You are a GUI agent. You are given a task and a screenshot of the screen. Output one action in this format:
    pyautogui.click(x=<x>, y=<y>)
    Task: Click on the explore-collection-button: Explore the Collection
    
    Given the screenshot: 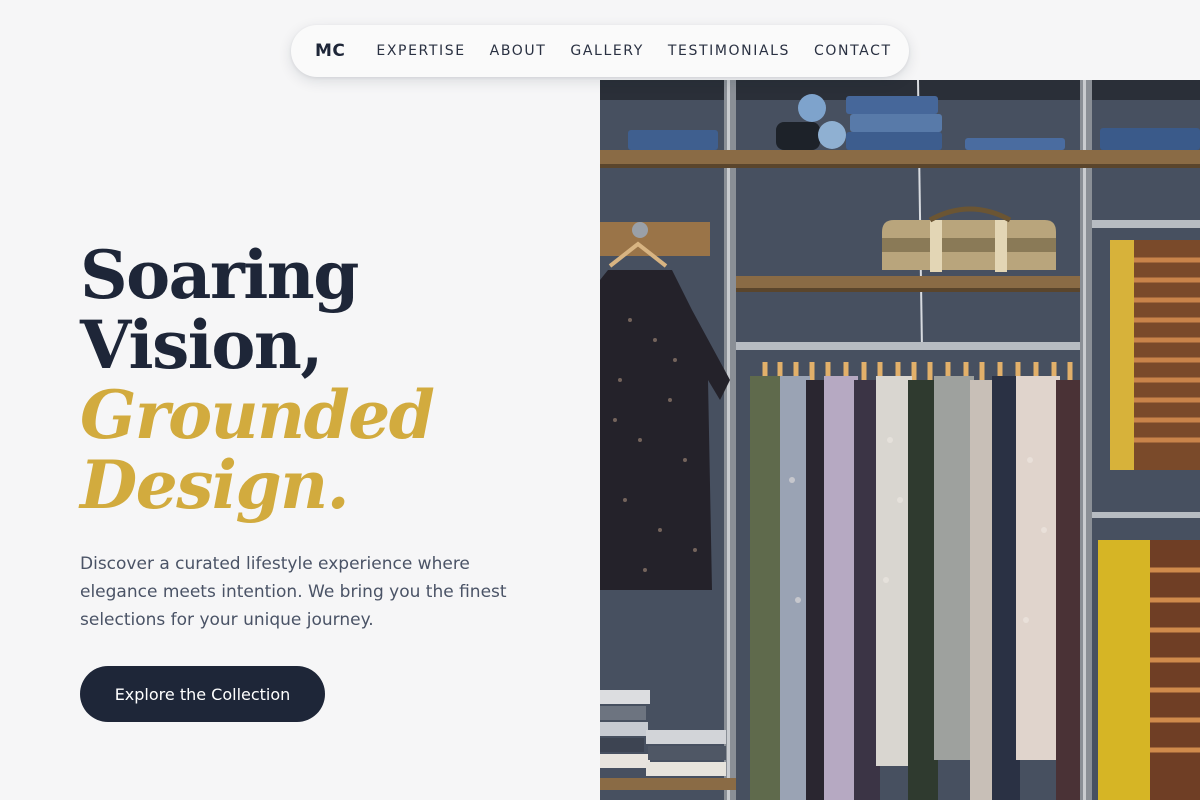 What is the action you would take?
    pyautogui.click(x=202, y=694)
    